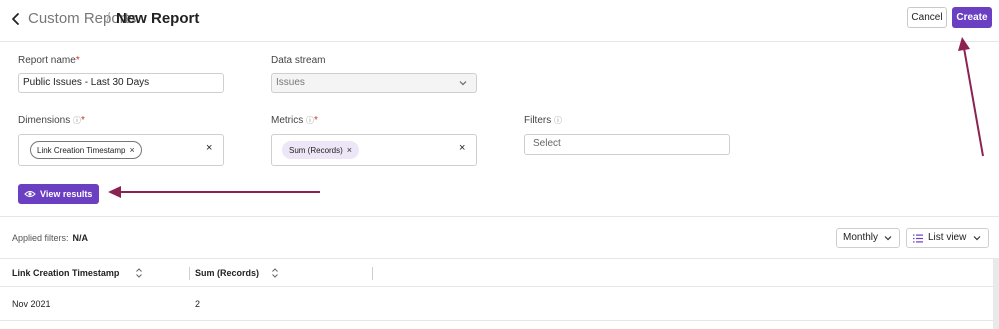  I want to click on page-title: New Report, so click(158, 18).